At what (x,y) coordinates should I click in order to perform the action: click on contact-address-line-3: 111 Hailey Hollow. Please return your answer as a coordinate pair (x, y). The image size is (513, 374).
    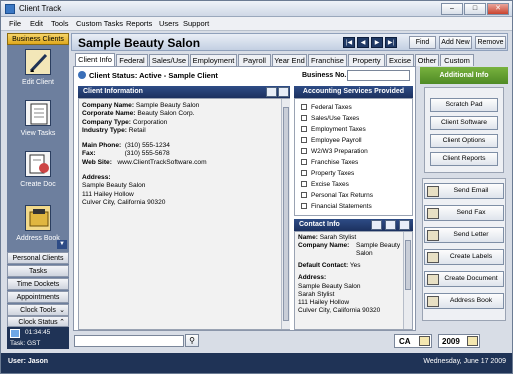
    Looking at the image, I should click on (324, 303).